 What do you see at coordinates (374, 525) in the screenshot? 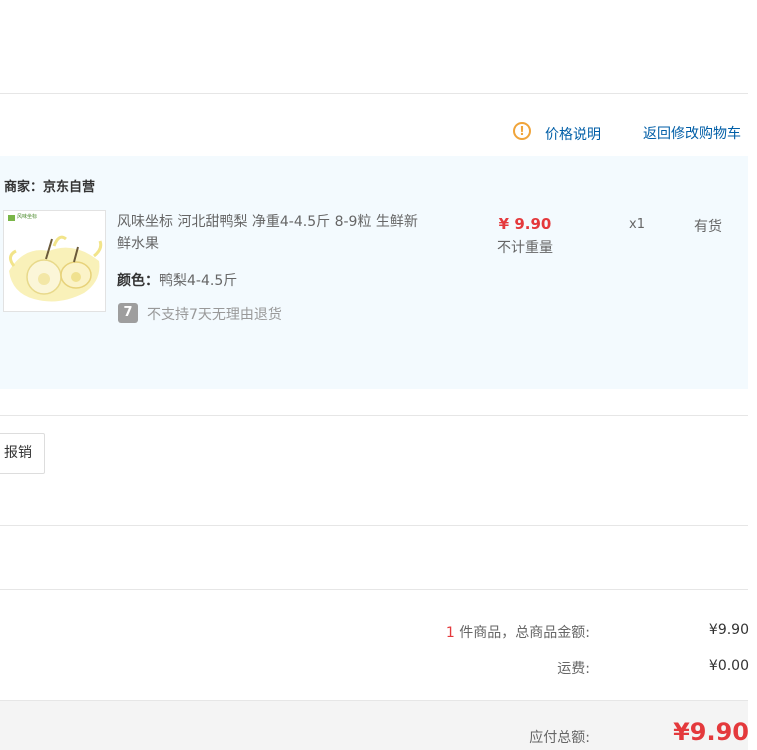
I see `divider-after-invoice` at bounding box center [374, 525].